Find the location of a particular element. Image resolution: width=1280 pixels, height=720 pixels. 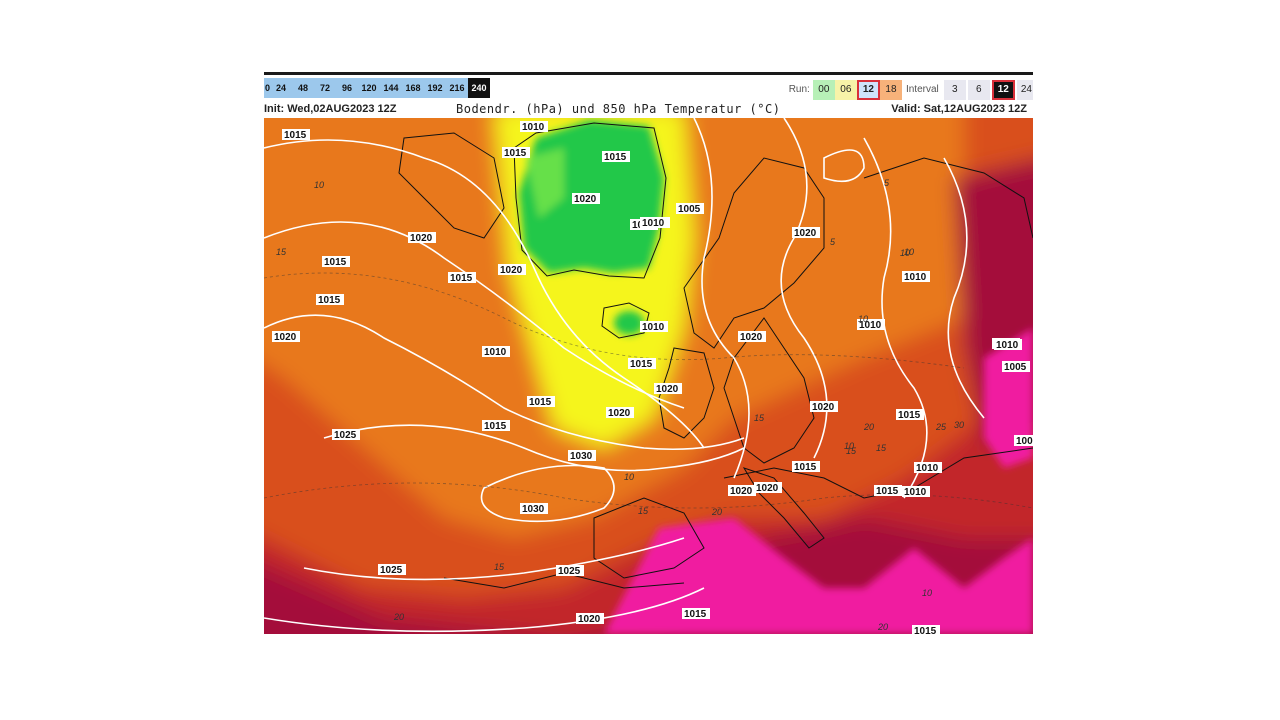

run-label: Run: is located at coordinates (799, 89).